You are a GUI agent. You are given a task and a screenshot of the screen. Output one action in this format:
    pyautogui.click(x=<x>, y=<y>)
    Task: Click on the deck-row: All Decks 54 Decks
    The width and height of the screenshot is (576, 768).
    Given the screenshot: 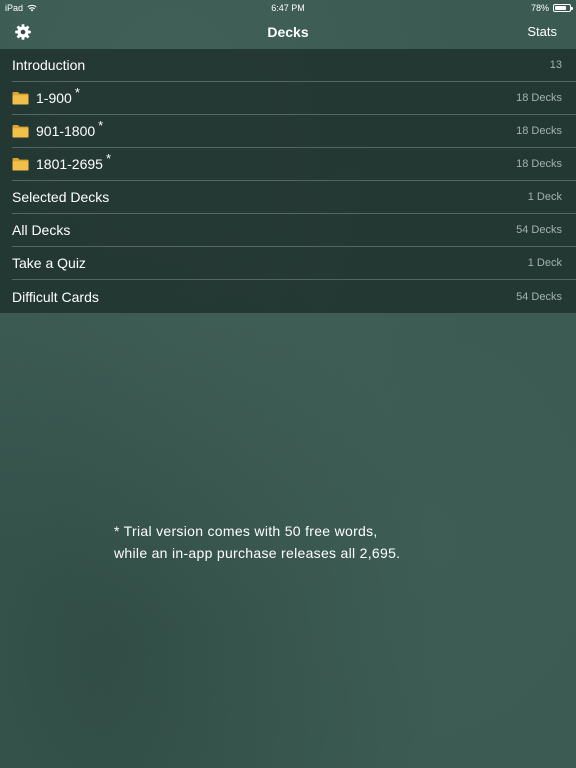 What is the action you would take?
    pyautogui.click(x=294, y=230)
    